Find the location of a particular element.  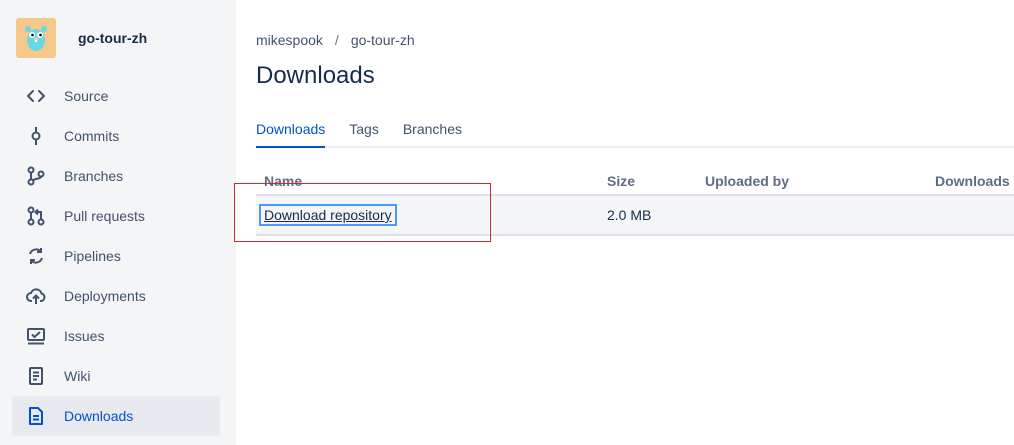

sidebar-item-label: Issues is located at coordinates (84, 336).